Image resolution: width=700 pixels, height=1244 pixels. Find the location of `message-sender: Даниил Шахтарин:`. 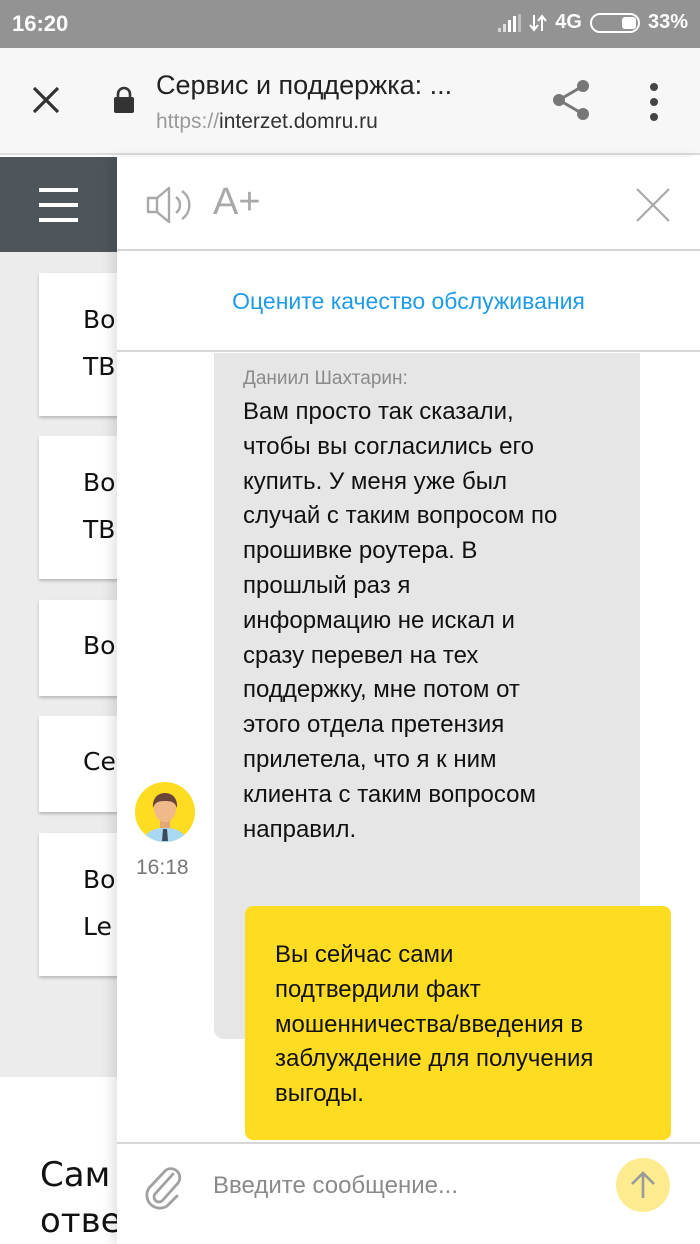

message-sender: Даниил Шахтарин: is located at coordinates (325, 378).